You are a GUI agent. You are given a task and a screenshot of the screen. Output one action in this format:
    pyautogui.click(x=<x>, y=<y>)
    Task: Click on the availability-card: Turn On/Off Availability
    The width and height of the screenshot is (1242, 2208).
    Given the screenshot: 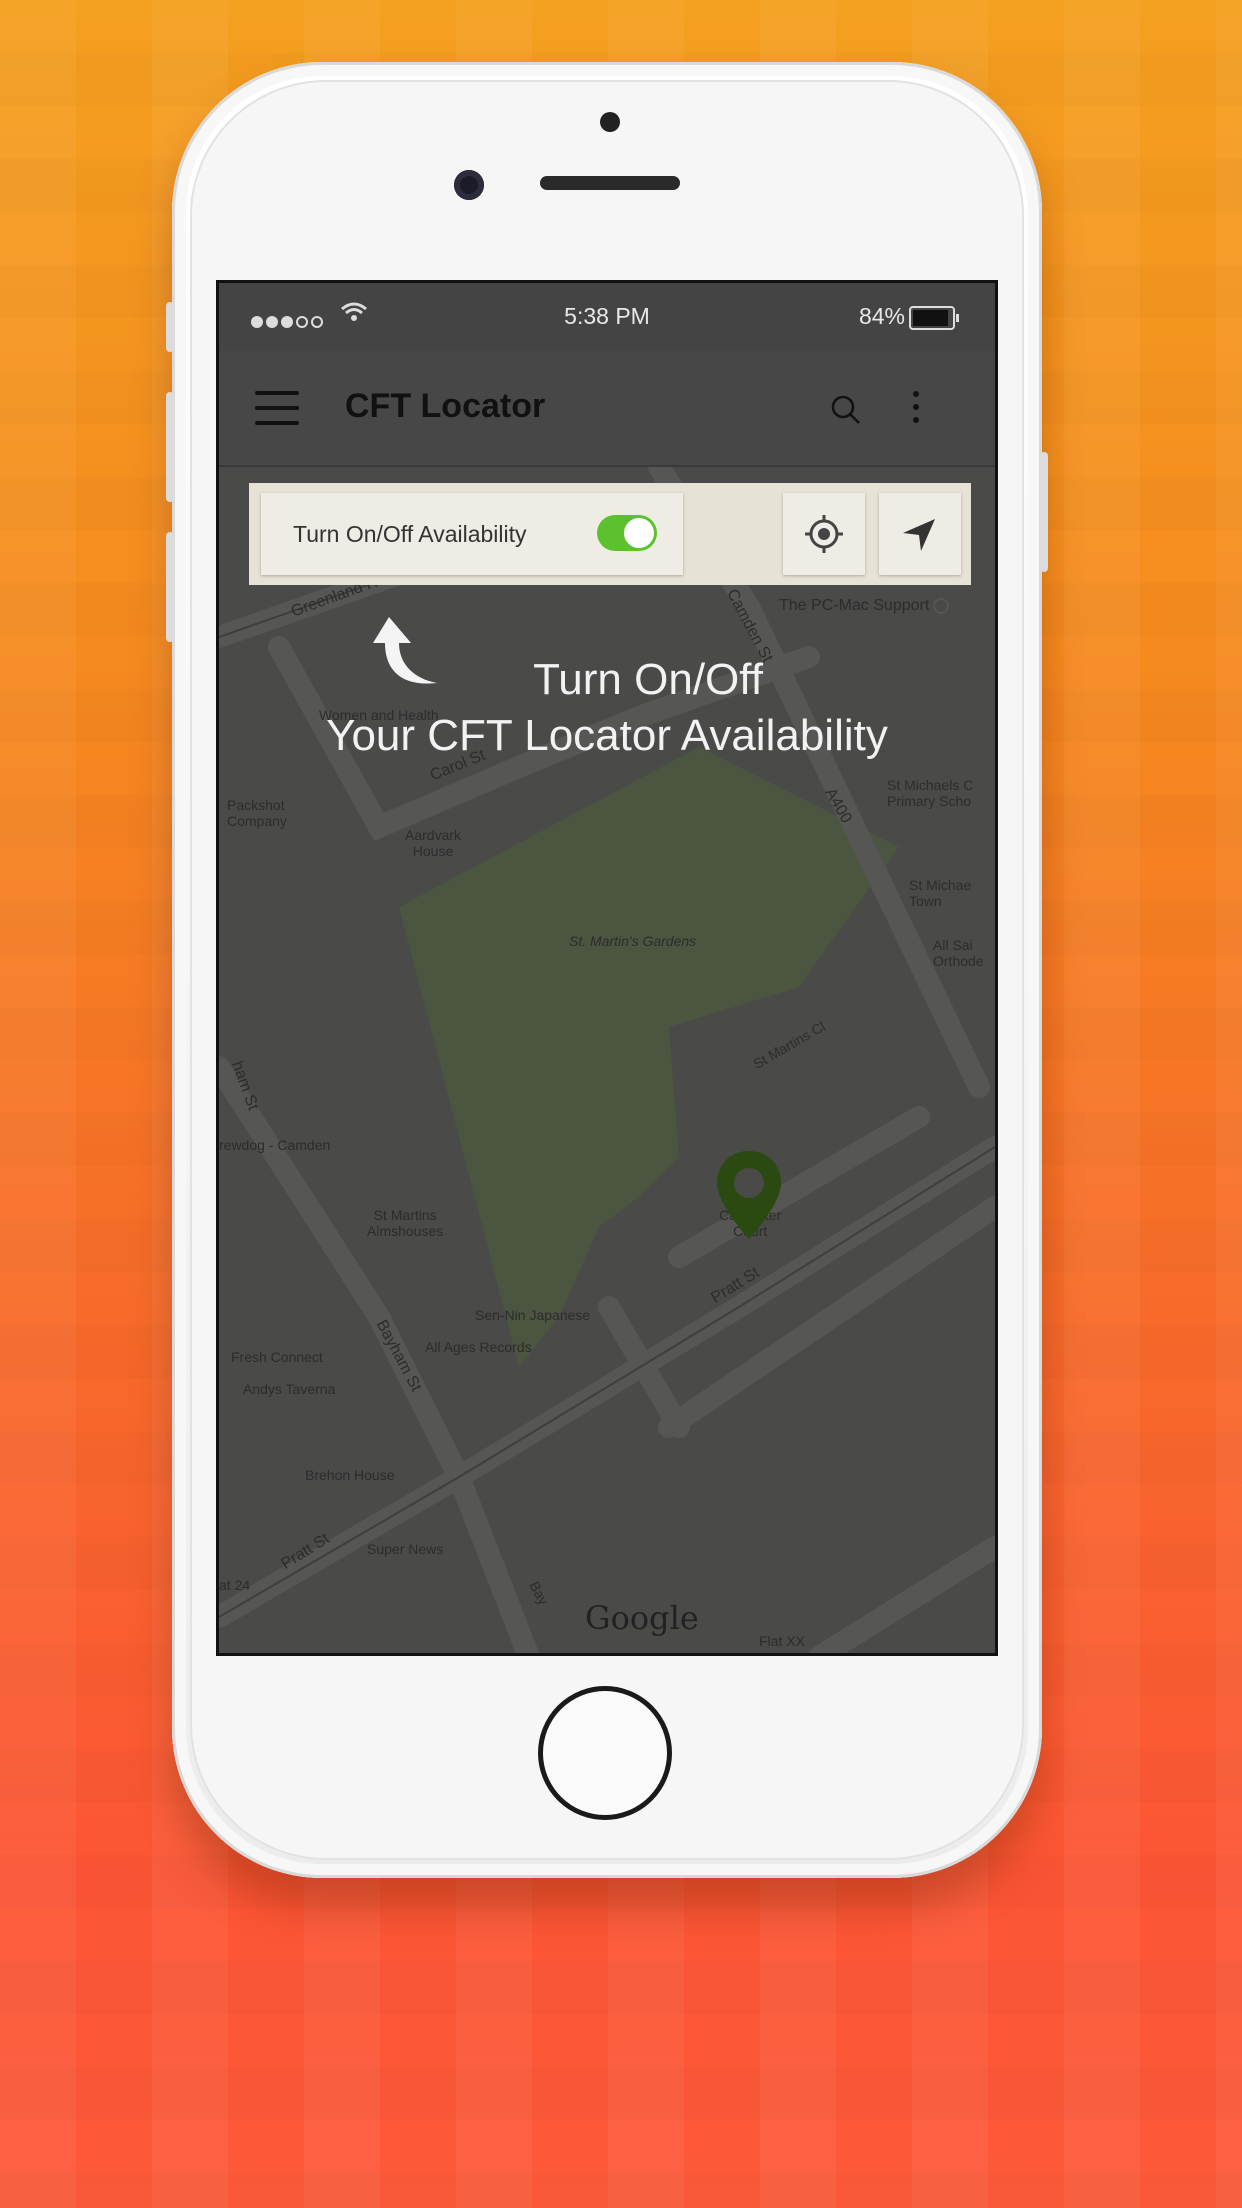 What is the action you would take?
    pyautogui.click(x=472, y=534)
    